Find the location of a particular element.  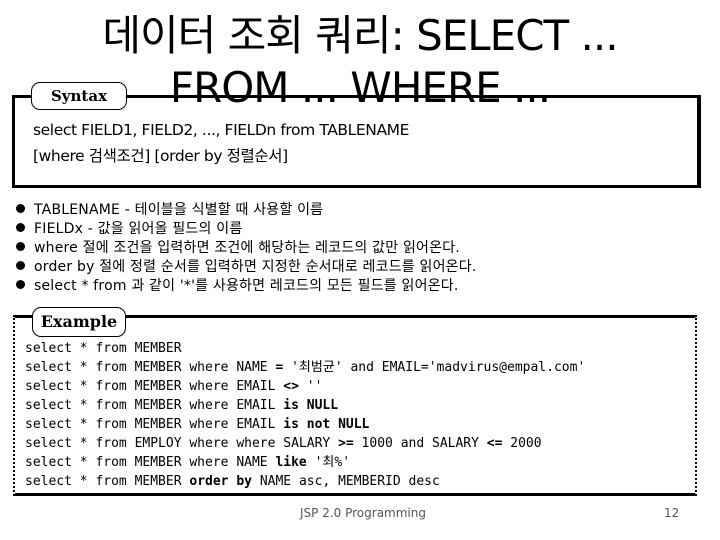

bullet-item: TABLENAME - 테이블을 식별할 때 사용할 이름 is located at coordinates (246, 208).